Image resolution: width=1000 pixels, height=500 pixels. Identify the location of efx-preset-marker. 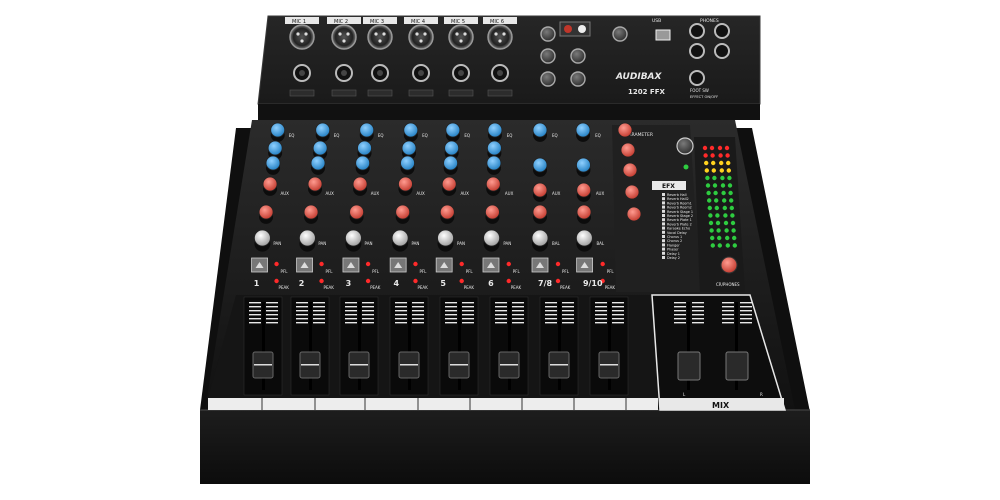
(663, 203).